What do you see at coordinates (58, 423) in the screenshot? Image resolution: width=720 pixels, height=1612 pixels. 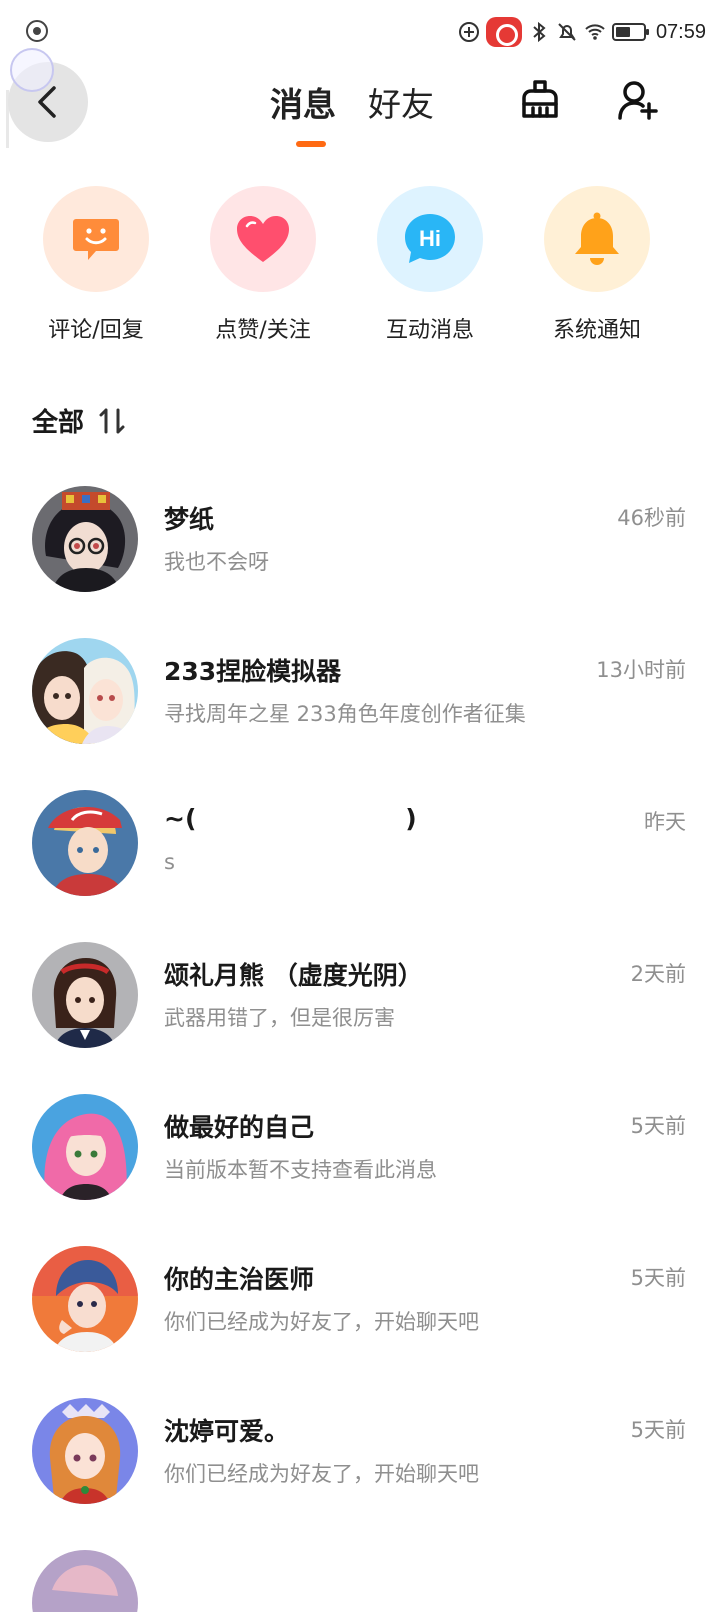 I see `section-title: 全部` at bounding box center [58, 423].